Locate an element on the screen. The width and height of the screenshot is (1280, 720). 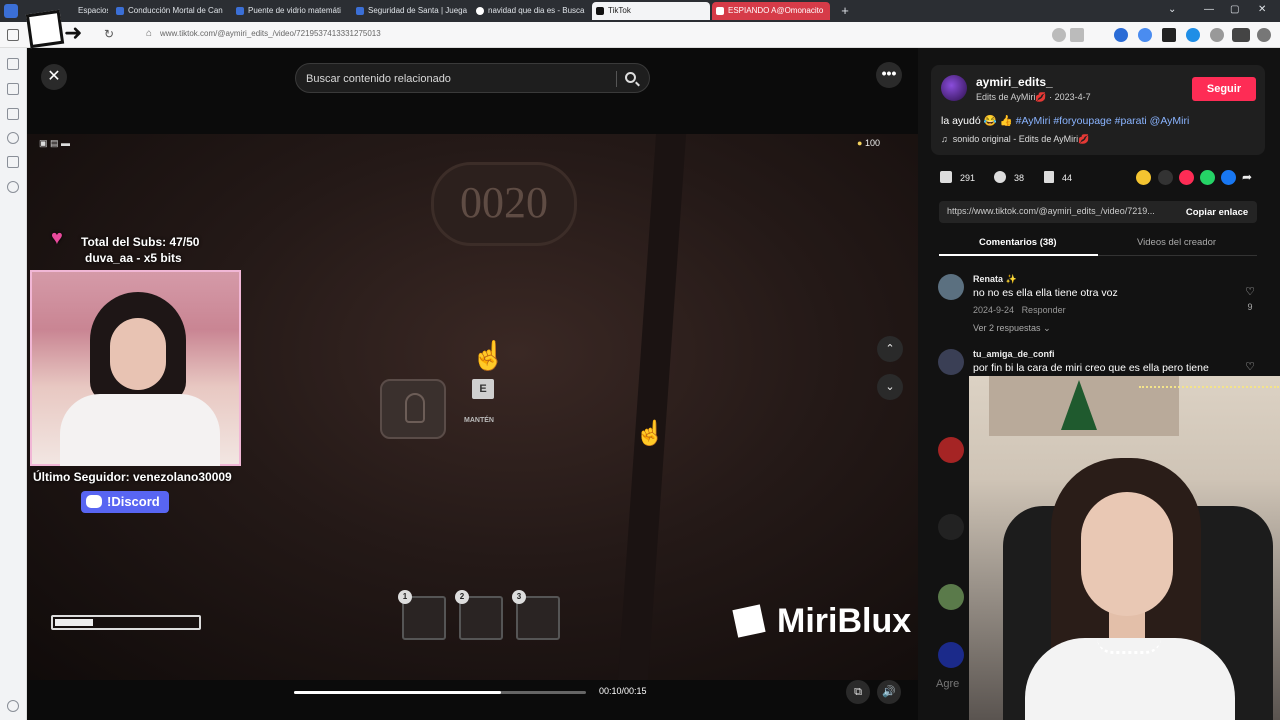
comment-stat: 38 is located at coordinates (1009, 177).